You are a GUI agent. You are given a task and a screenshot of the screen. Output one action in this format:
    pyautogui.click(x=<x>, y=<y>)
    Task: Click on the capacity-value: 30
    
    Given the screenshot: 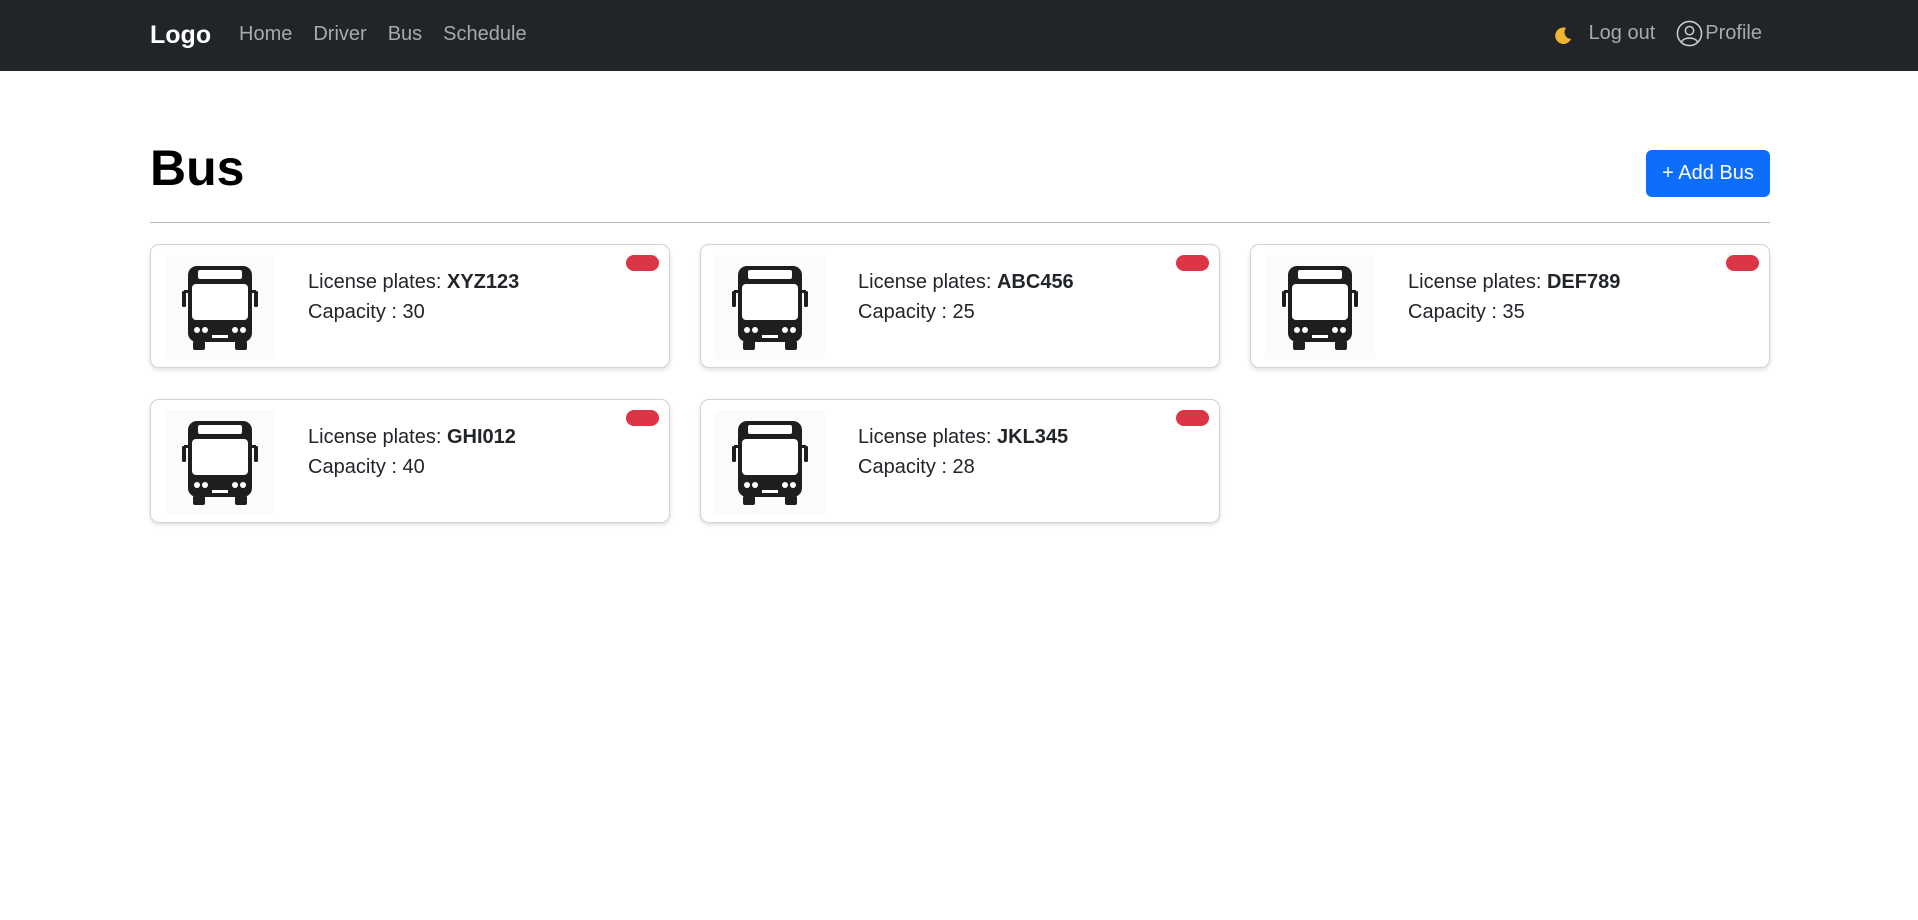 What is the action you would take?
    pyautogui.click(x=413, y=312)
    